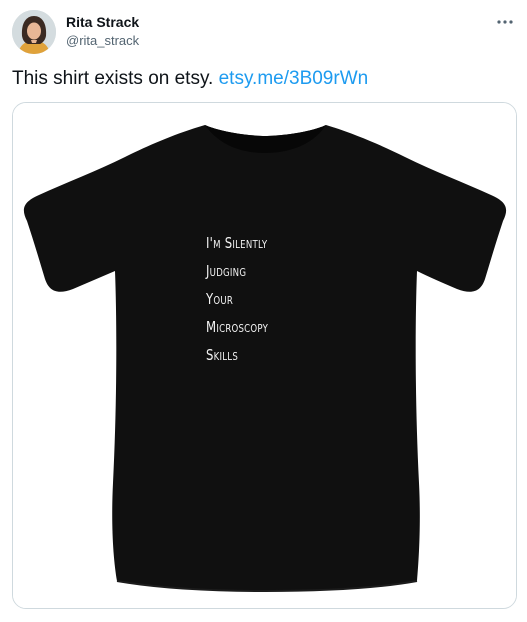 The image size is (527, 622). I want to click on tweet-header: Rita Strack @rita_strack, so click(263, 32).